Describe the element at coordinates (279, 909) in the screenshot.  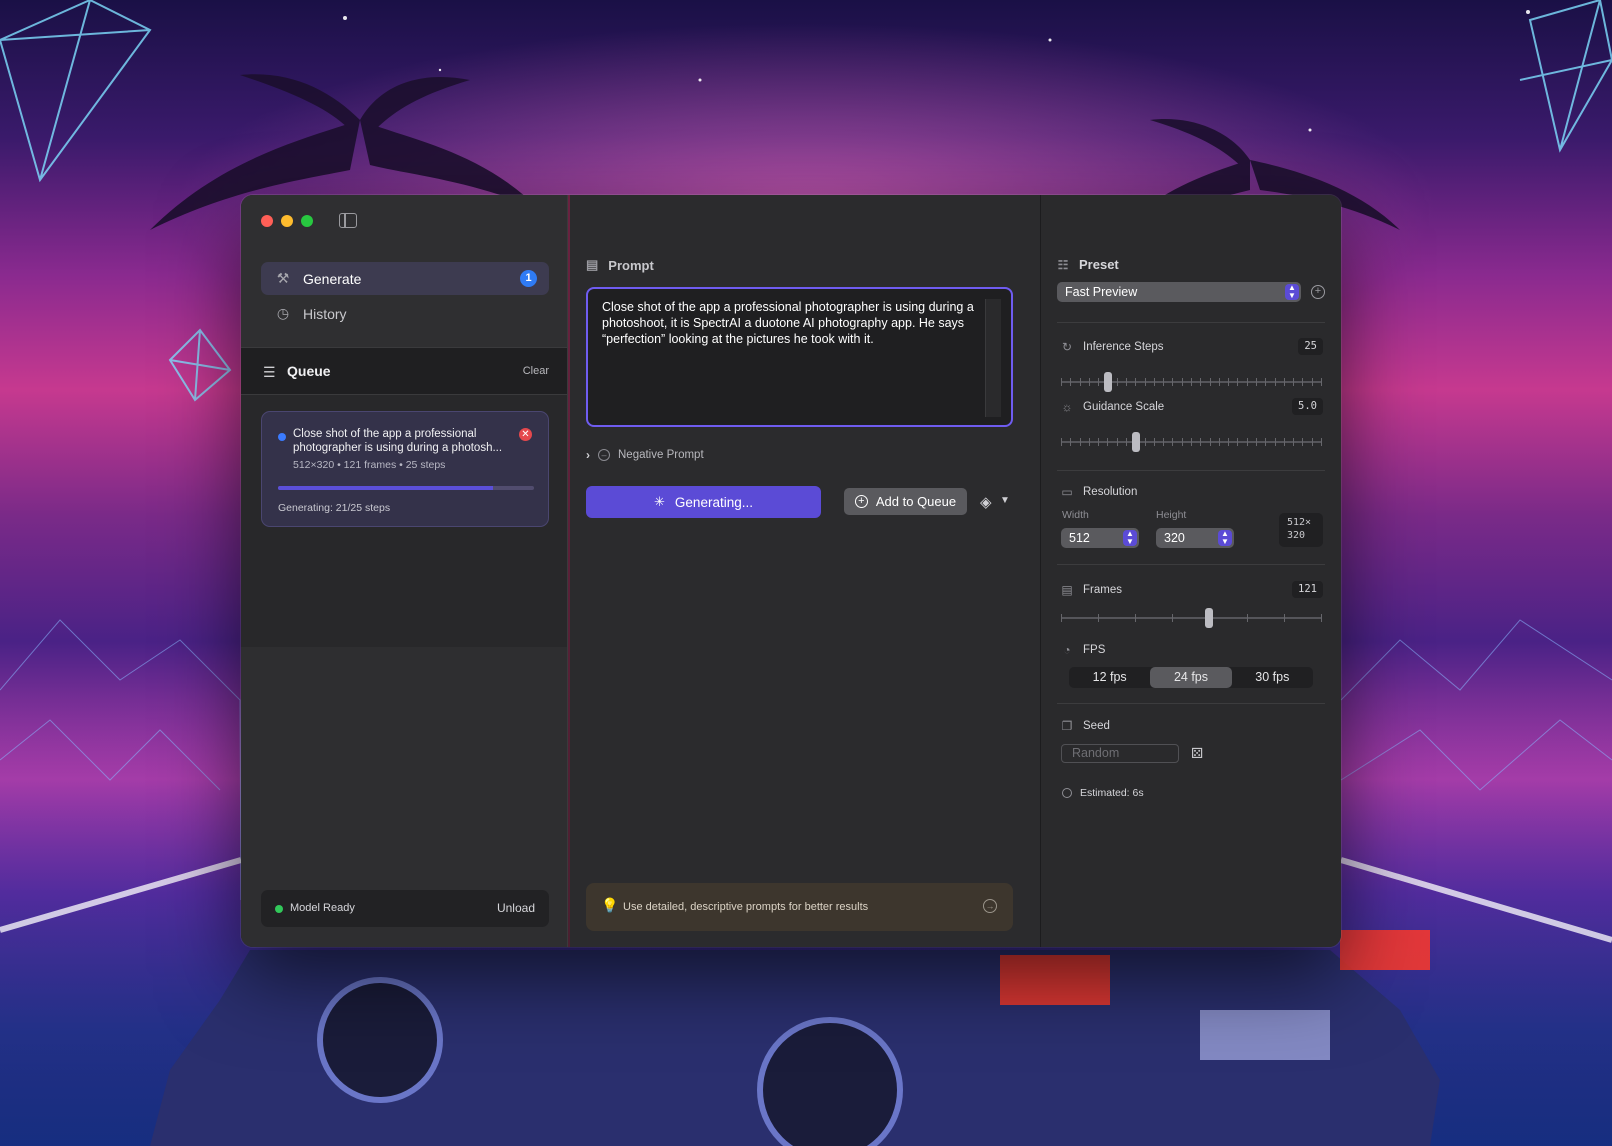
I see `ready-status-dot-icon` at that location.